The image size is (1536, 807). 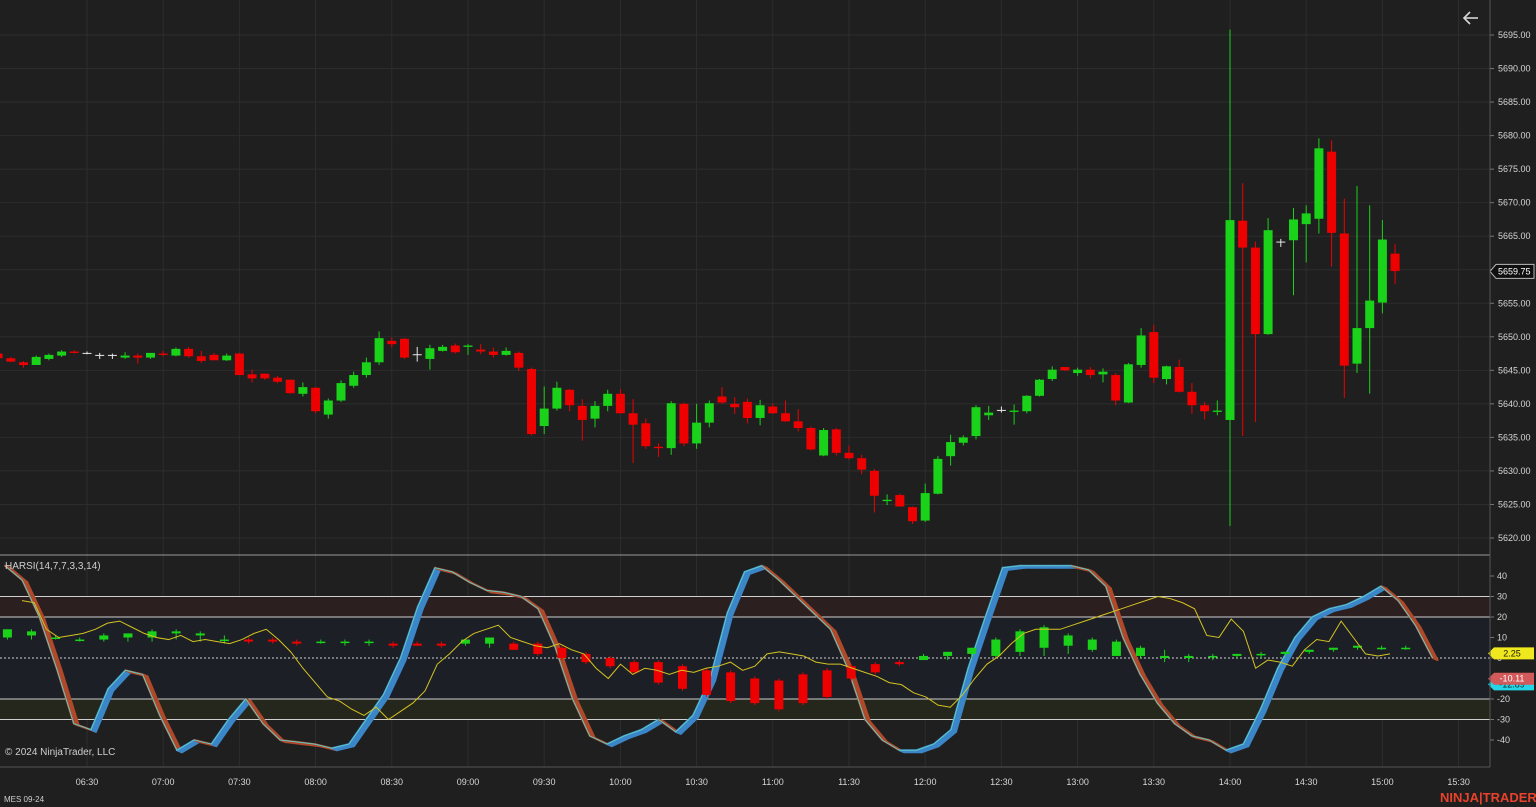 I want to click on indicator-label: HARSI(14,7,7,3,3,14), so click(x=53, y=566).